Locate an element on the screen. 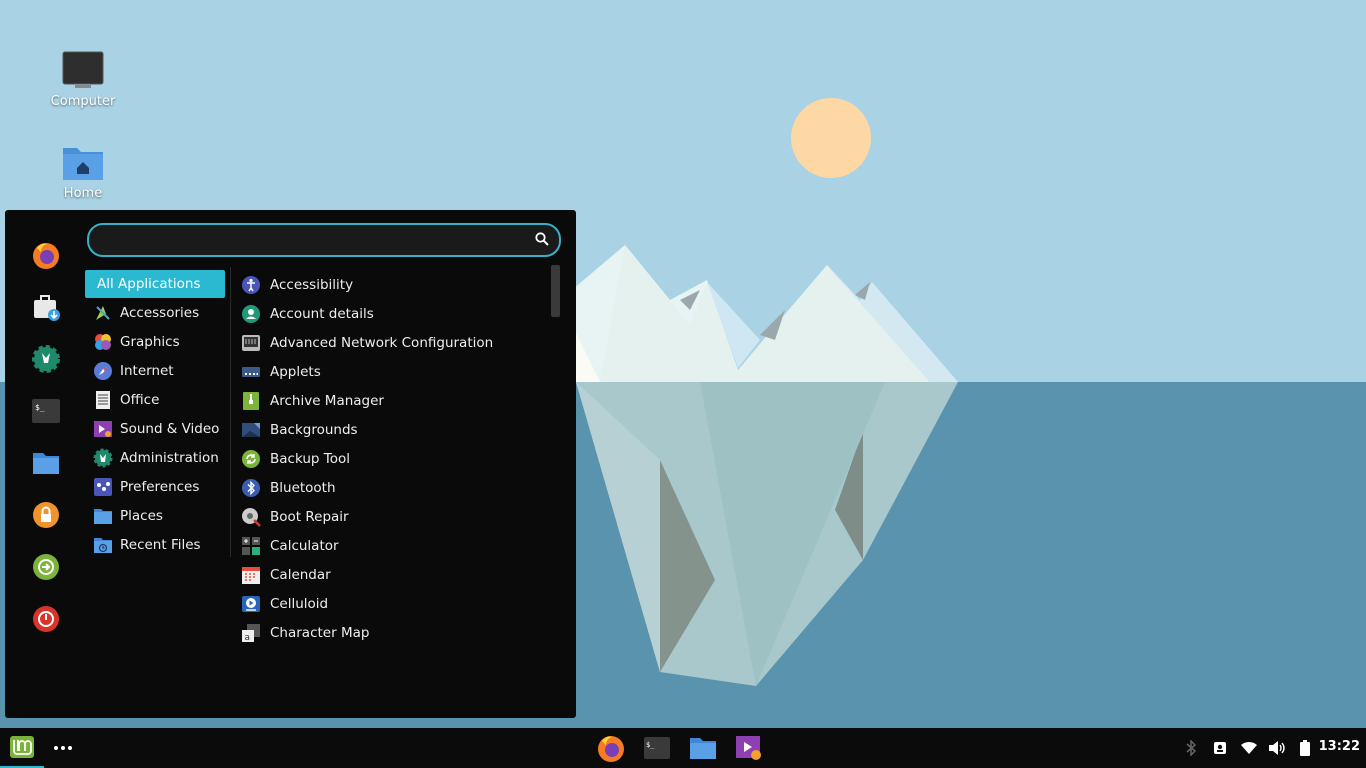 This screenshot has height=768, width=1366. menu-divider is located at coordinates (230, 412).